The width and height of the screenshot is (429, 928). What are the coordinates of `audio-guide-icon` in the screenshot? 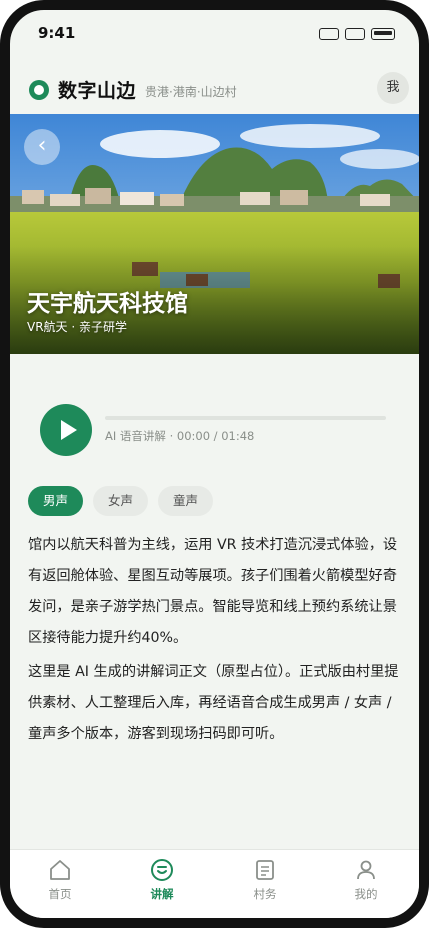 It's located at (162, 870).